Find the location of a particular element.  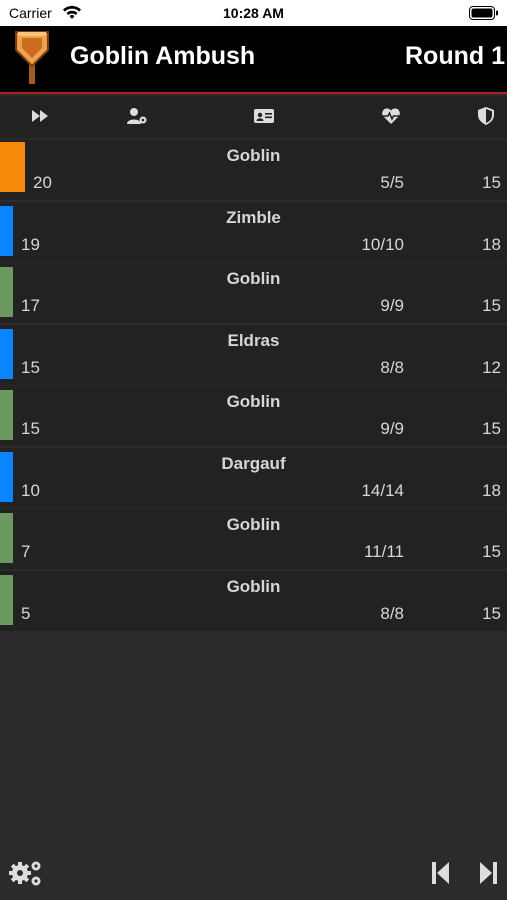

combatant-hp: 10/10 is located at coordinates (382, 244).